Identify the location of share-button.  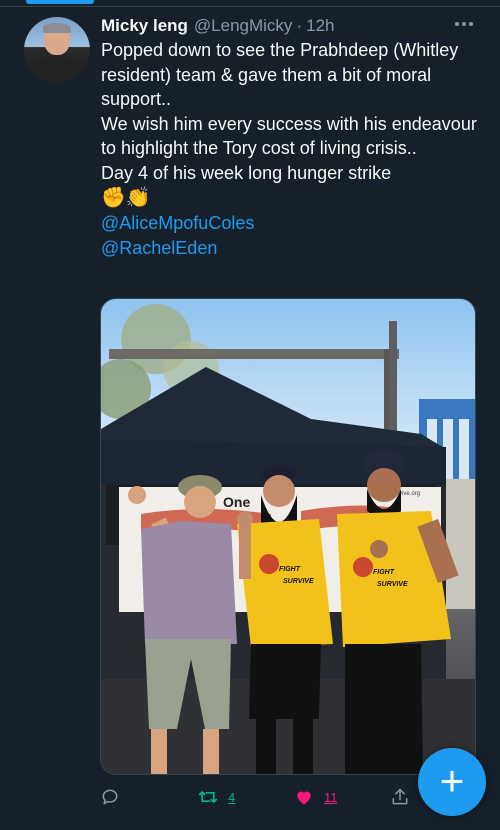
(400, 797).